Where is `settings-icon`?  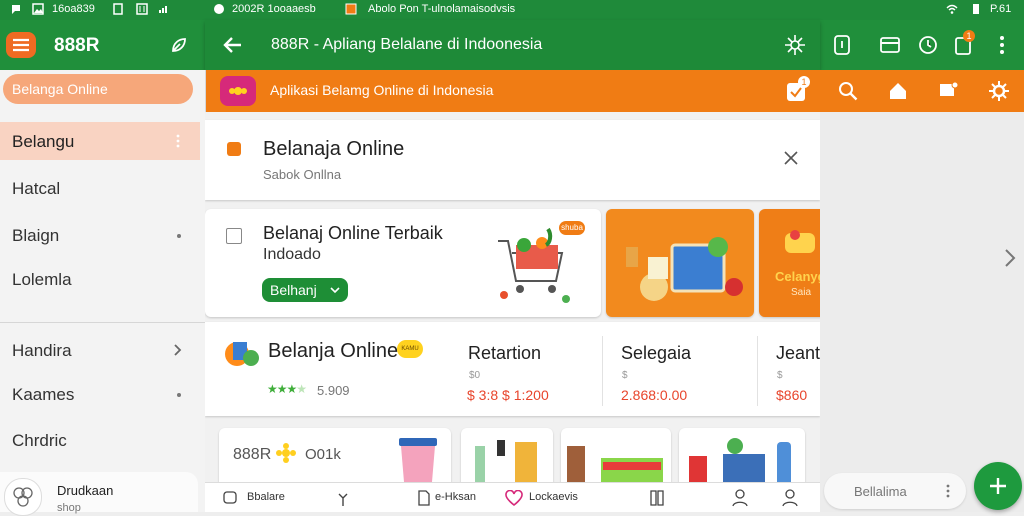
settings-icon is located at coordinates (999, 91).